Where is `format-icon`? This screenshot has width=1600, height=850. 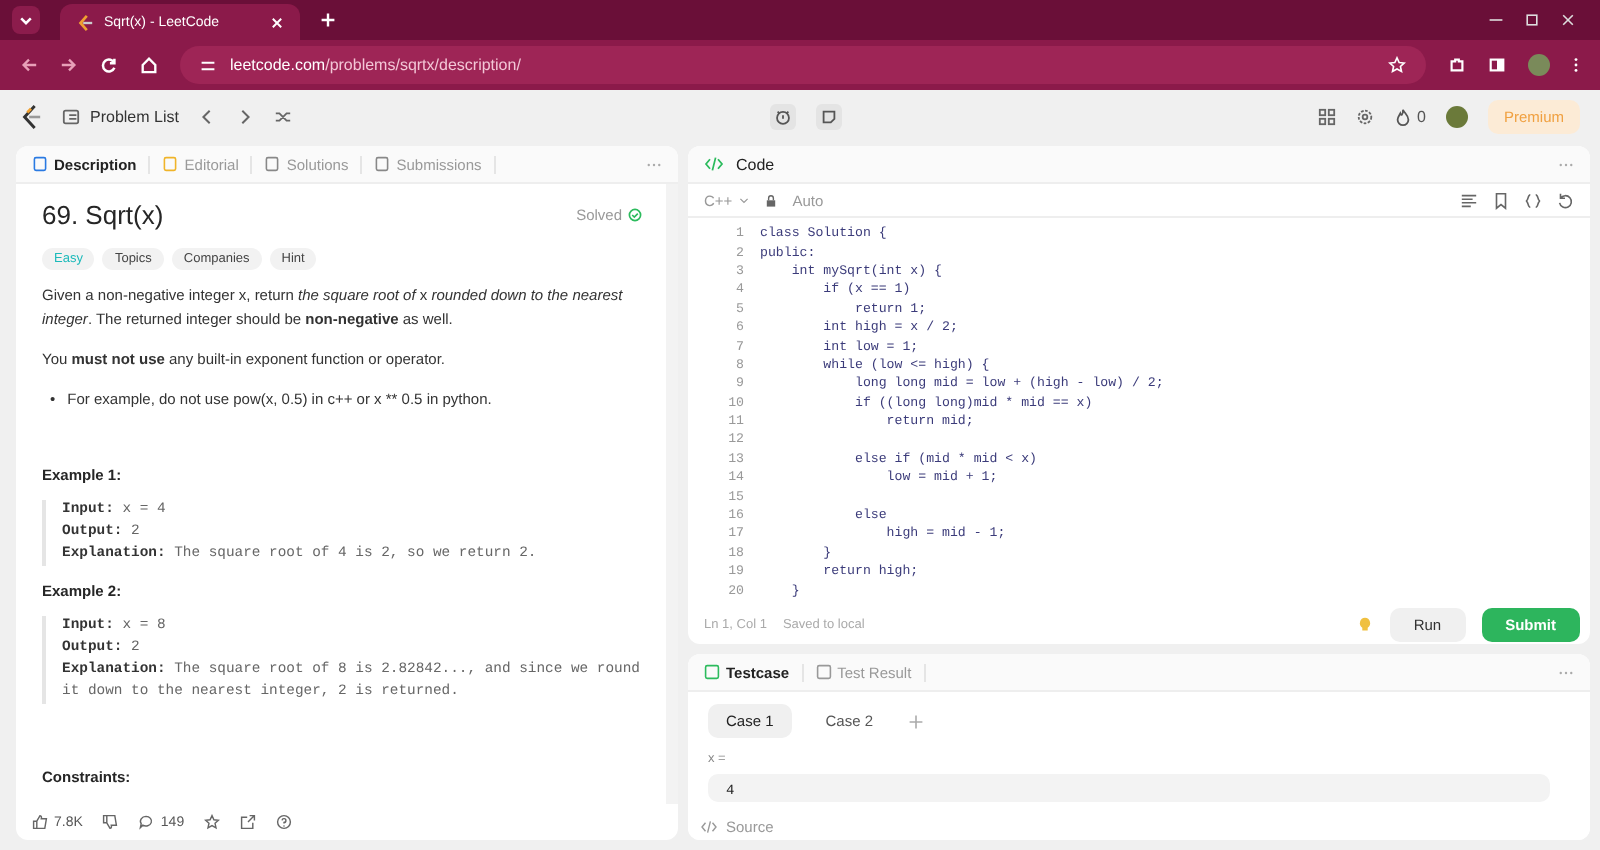
format-icon is located at coordinates (1469, 200).